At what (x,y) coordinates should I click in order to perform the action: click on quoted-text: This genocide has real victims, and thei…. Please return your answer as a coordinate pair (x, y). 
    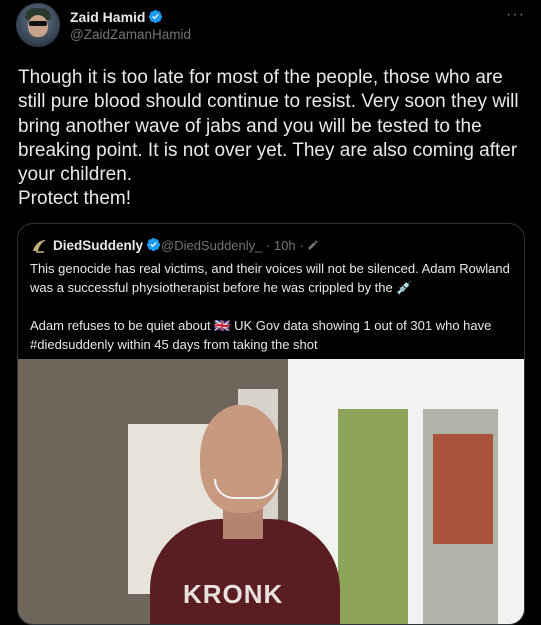
    Looking at the image, I should click on (270, 306).